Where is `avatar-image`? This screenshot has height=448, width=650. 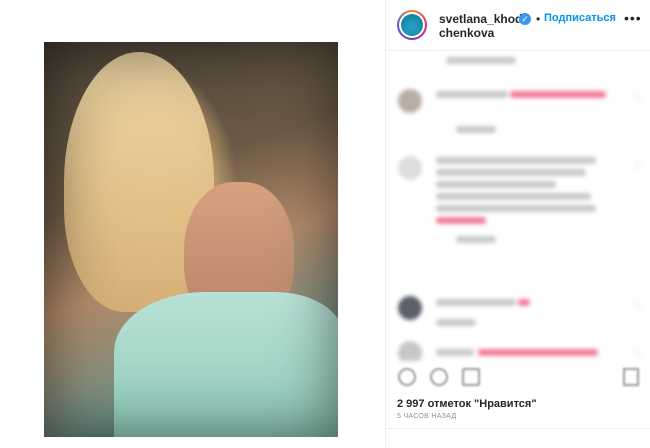
avatar-image is located at coordinates (412, 25).